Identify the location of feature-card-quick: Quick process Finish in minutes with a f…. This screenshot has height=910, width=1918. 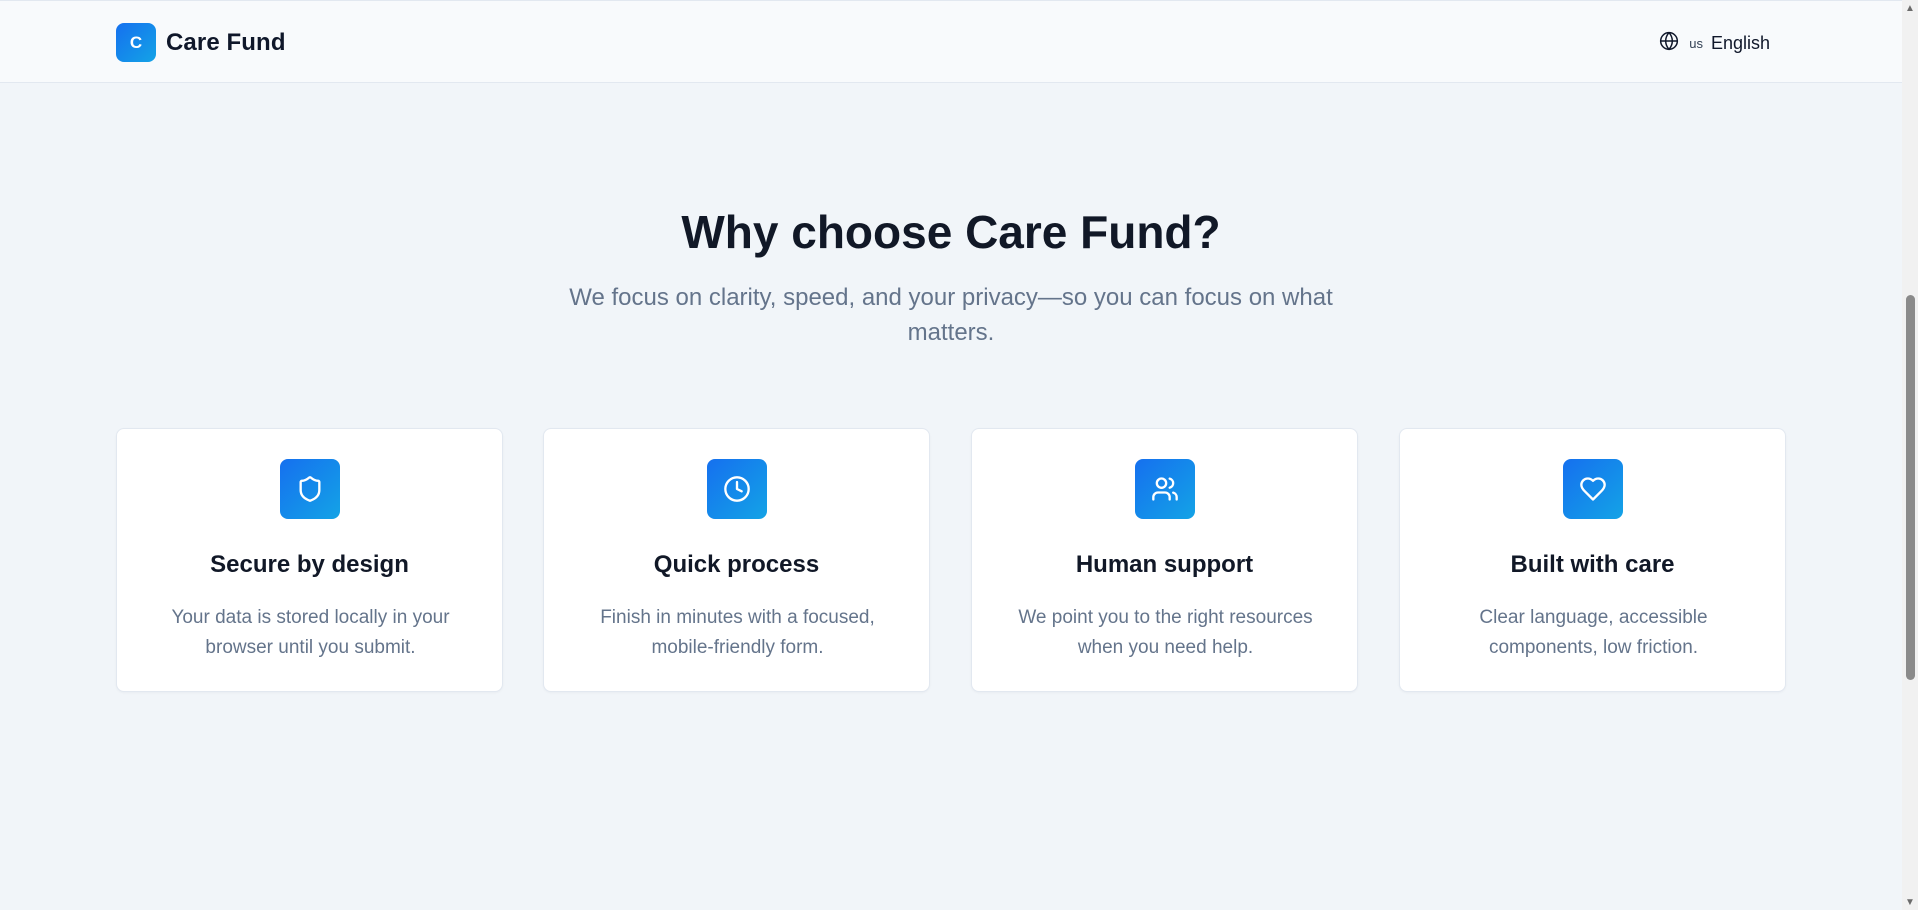
(736, 560).